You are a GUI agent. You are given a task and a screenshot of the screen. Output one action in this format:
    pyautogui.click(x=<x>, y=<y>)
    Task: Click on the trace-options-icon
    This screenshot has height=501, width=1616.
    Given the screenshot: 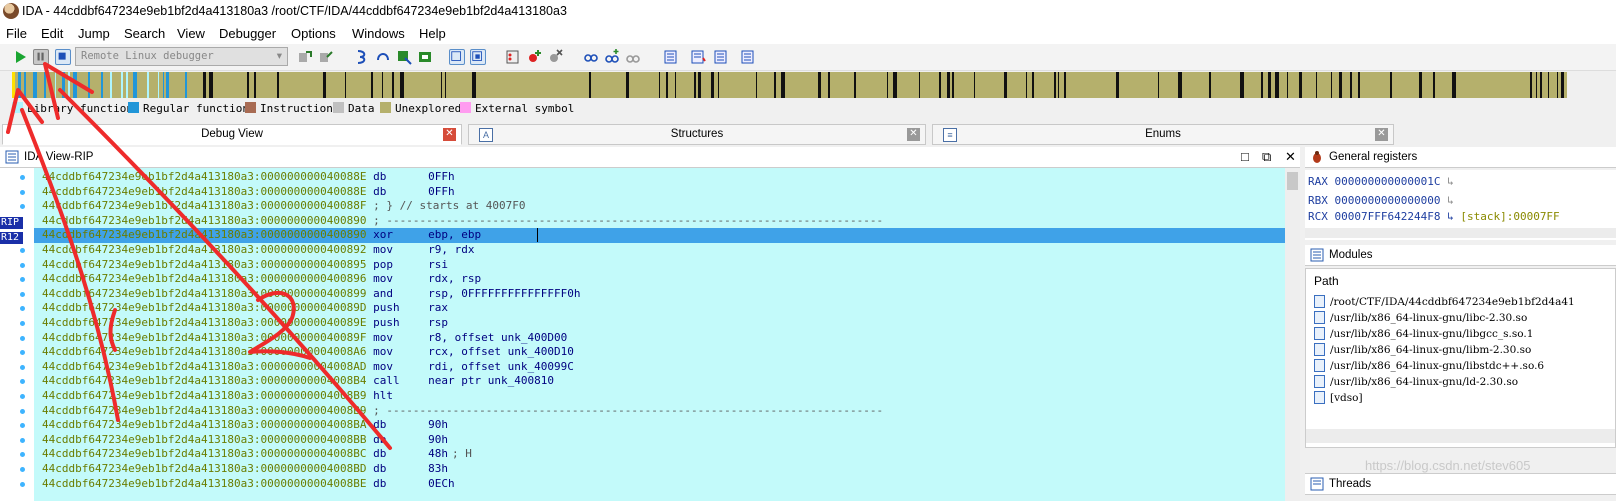 What is the action you would take?
    pyautogui.click(x=748, y=57)
    